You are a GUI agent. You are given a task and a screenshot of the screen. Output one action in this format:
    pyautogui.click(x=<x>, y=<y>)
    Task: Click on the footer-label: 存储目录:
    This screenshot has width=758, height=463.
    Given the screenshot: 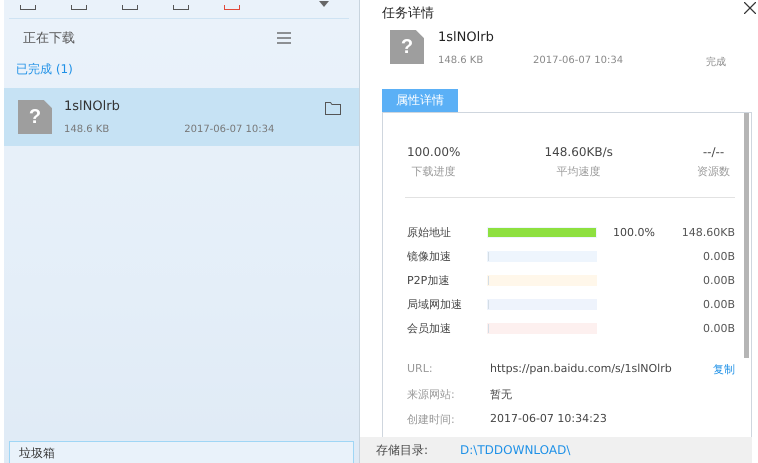 What is the action you would take?
    pyautogui.click(x=403, y=450)
    